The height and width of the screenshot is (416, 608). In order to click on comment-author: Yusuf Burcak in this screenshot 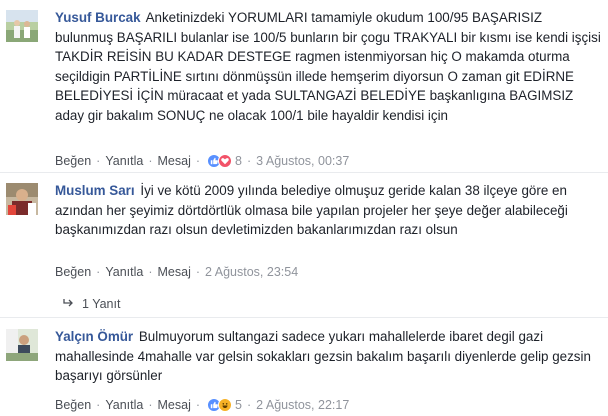, I will do `click(98, 17)`.